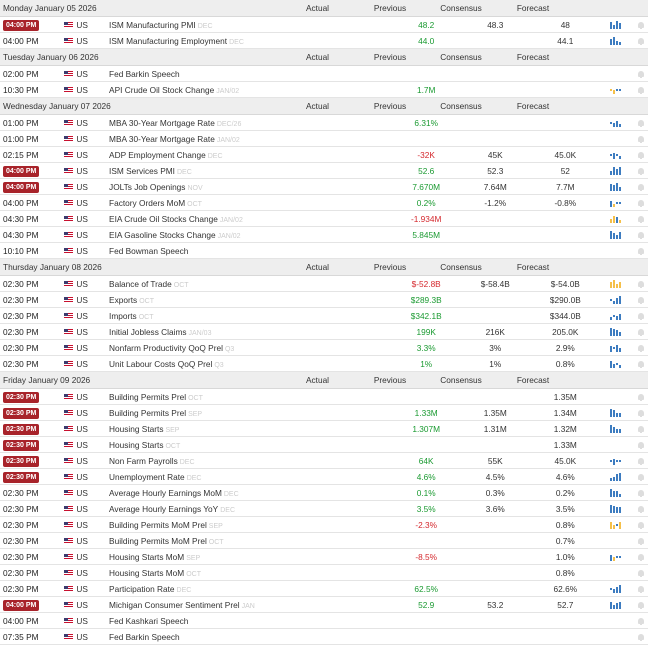  I want to click on event-name-cell: EIA Gasoline Stocks Change JAN/02, so click(219, 235).